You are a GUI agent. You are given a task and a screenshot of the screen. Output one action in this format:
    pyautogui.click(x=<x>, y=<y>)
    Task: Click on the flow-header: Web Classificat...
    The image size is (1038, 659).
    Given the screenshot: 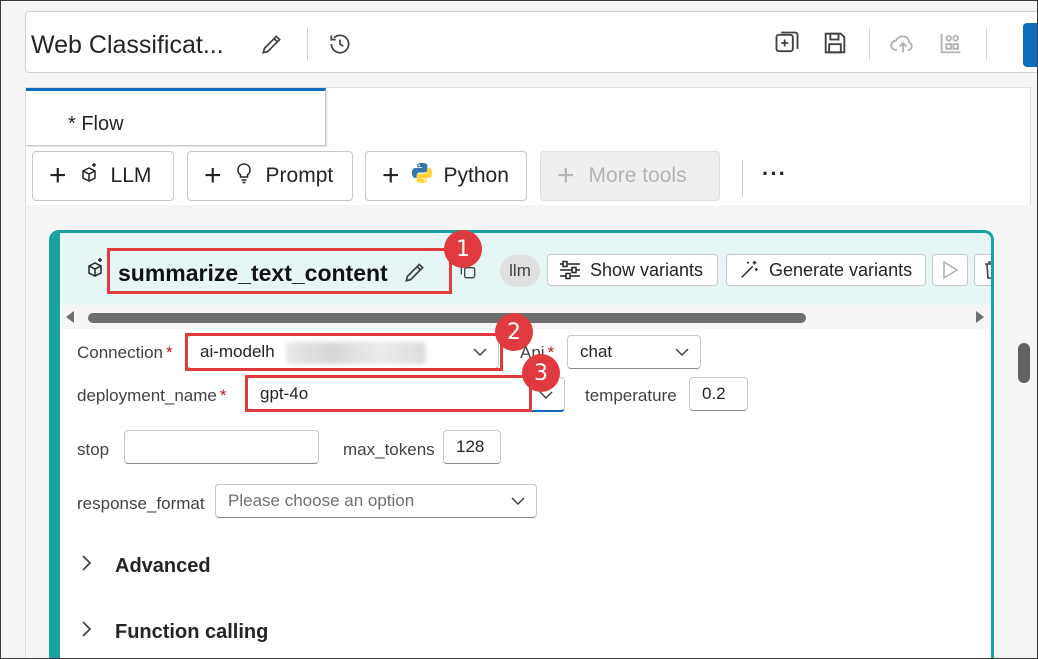 What is the action you would take?
    pyautogui.click(x=531, y=42)
    